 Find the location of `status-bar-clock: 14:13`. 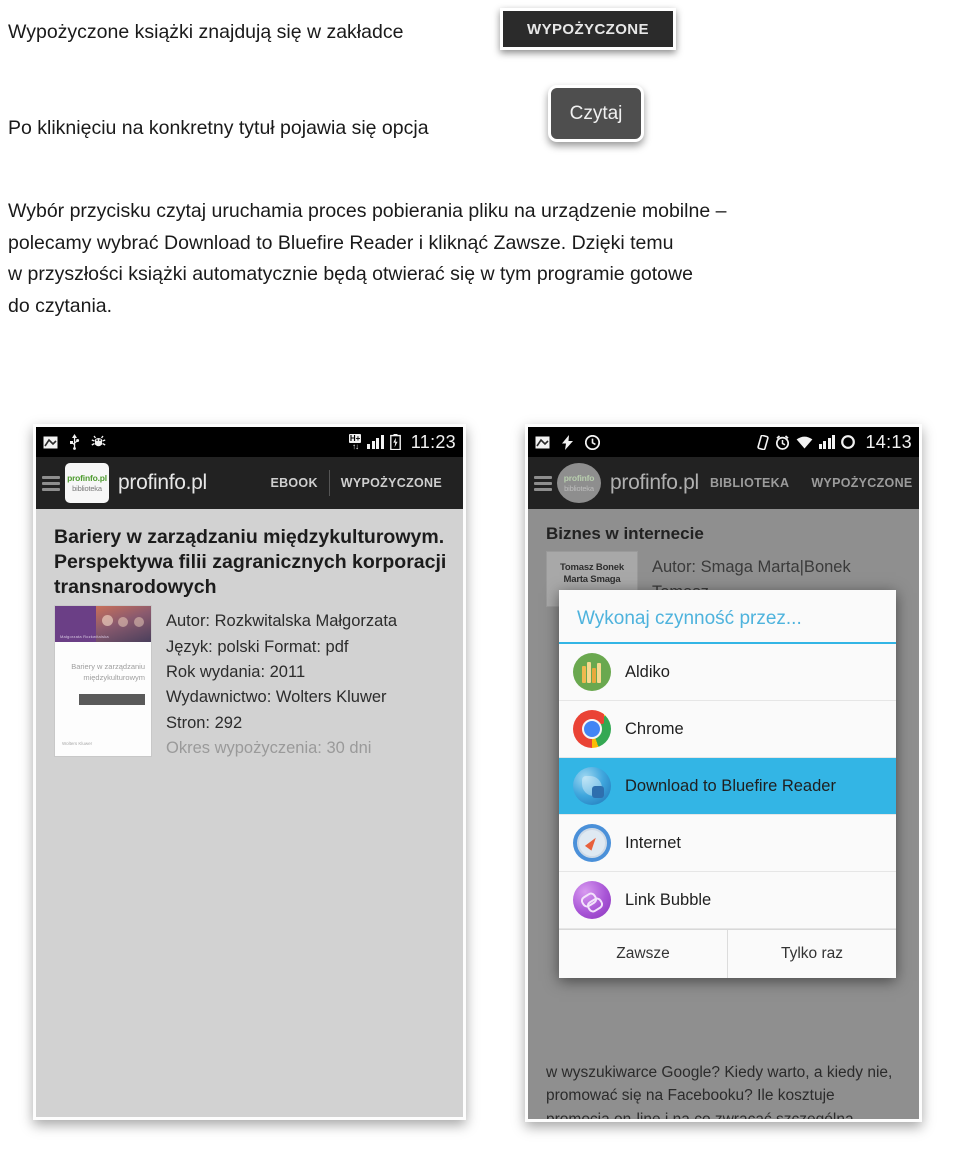

status-bar-clock: 14:13 is located at coordinates (888, 441).